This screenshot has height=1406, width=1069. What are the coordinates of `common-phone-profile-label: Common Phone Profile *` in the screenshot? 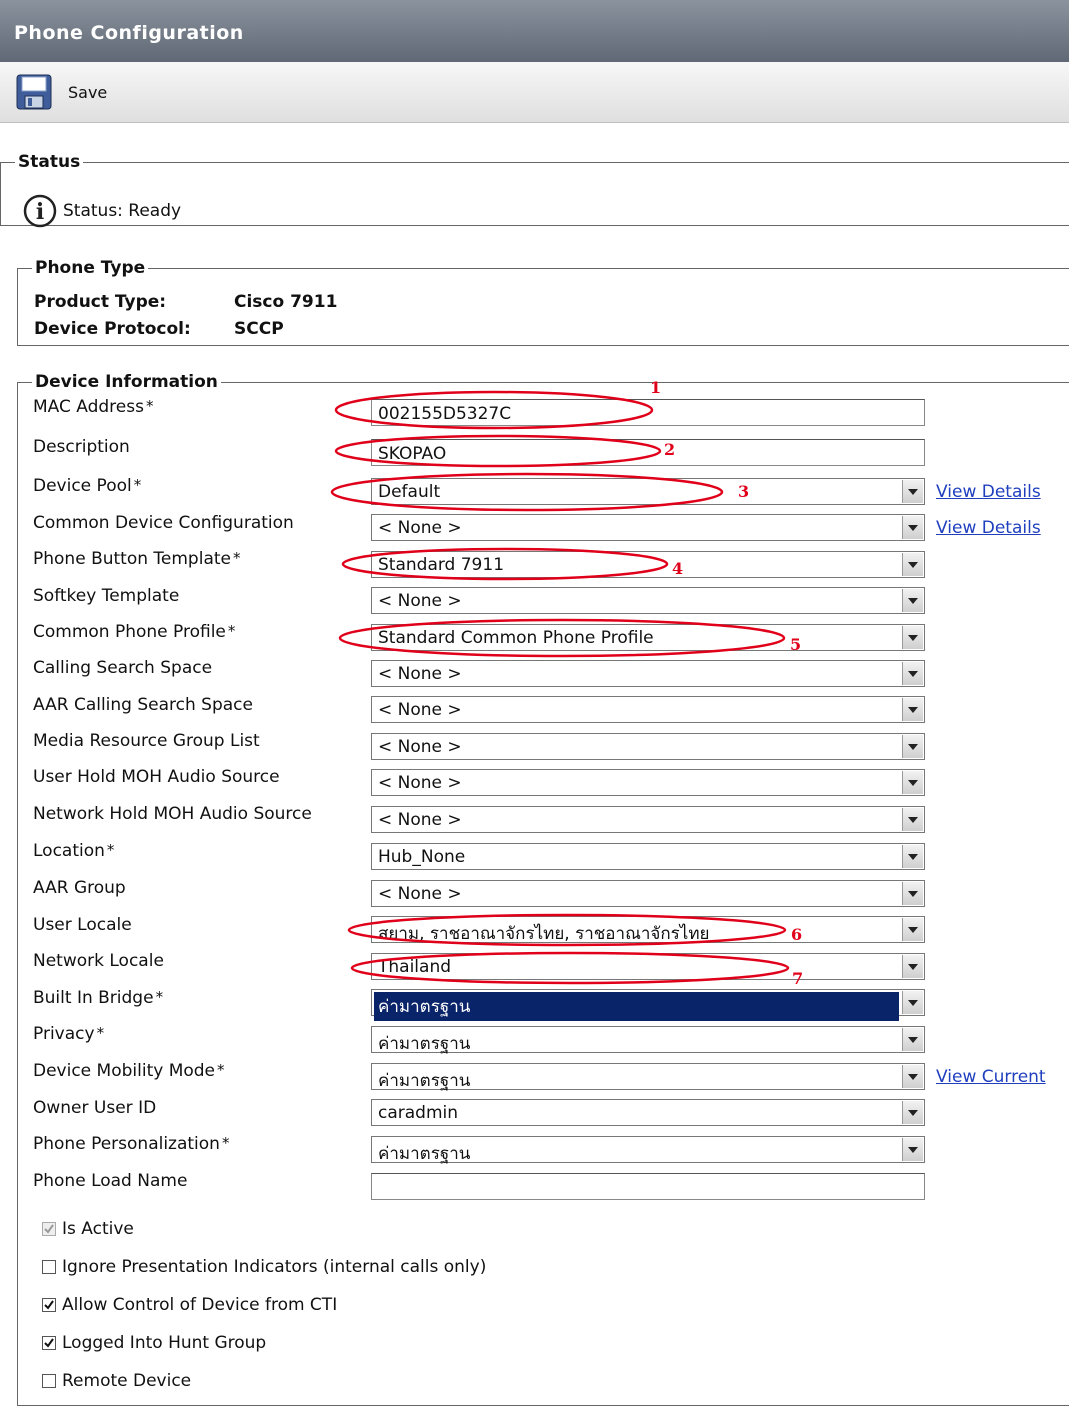 It's located at (134, 632).